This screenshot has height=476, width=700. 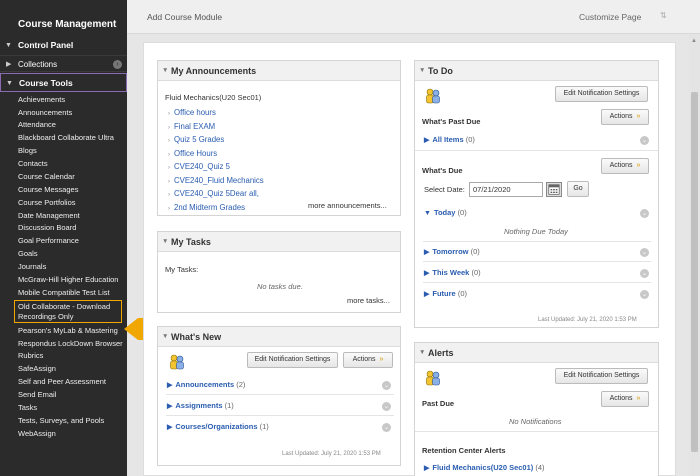 I want to click on announcement-item: › 2nd Midterm Grades, so click(x=216, y=209).